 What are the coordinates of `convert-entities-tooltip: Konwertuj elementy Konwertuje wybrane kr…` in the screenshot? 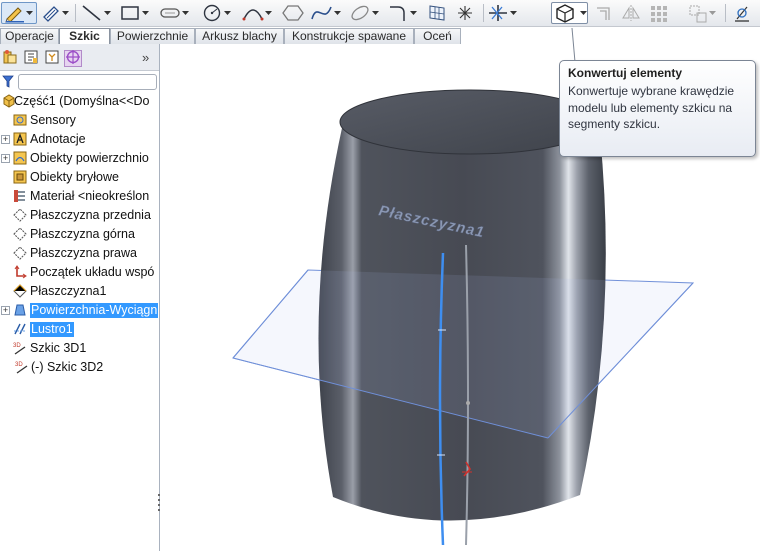 It's located at (657, 108).